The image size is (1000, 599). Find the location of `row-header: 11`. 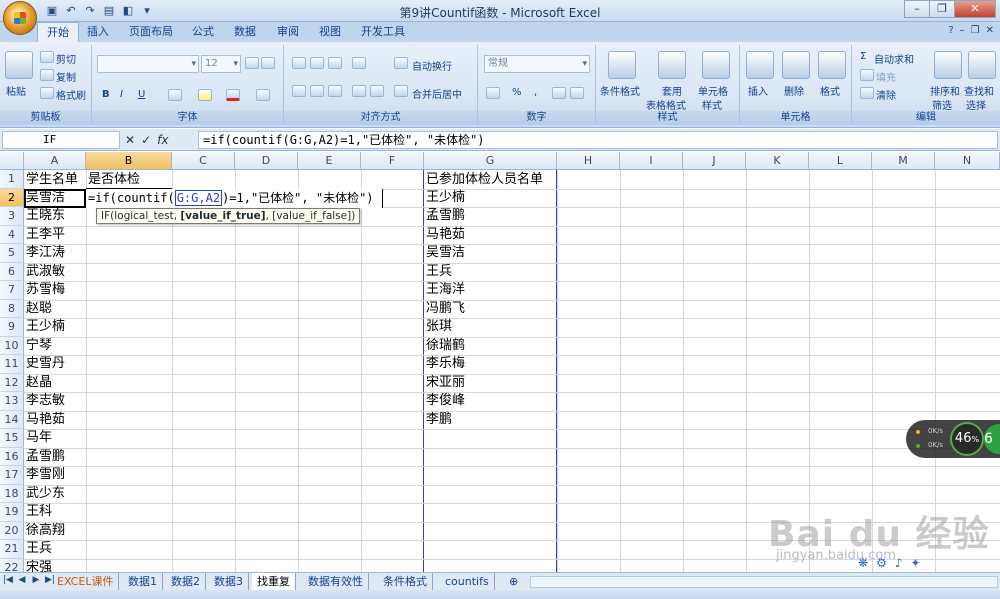

row-header: 11 is located at coordinates (12, 364).